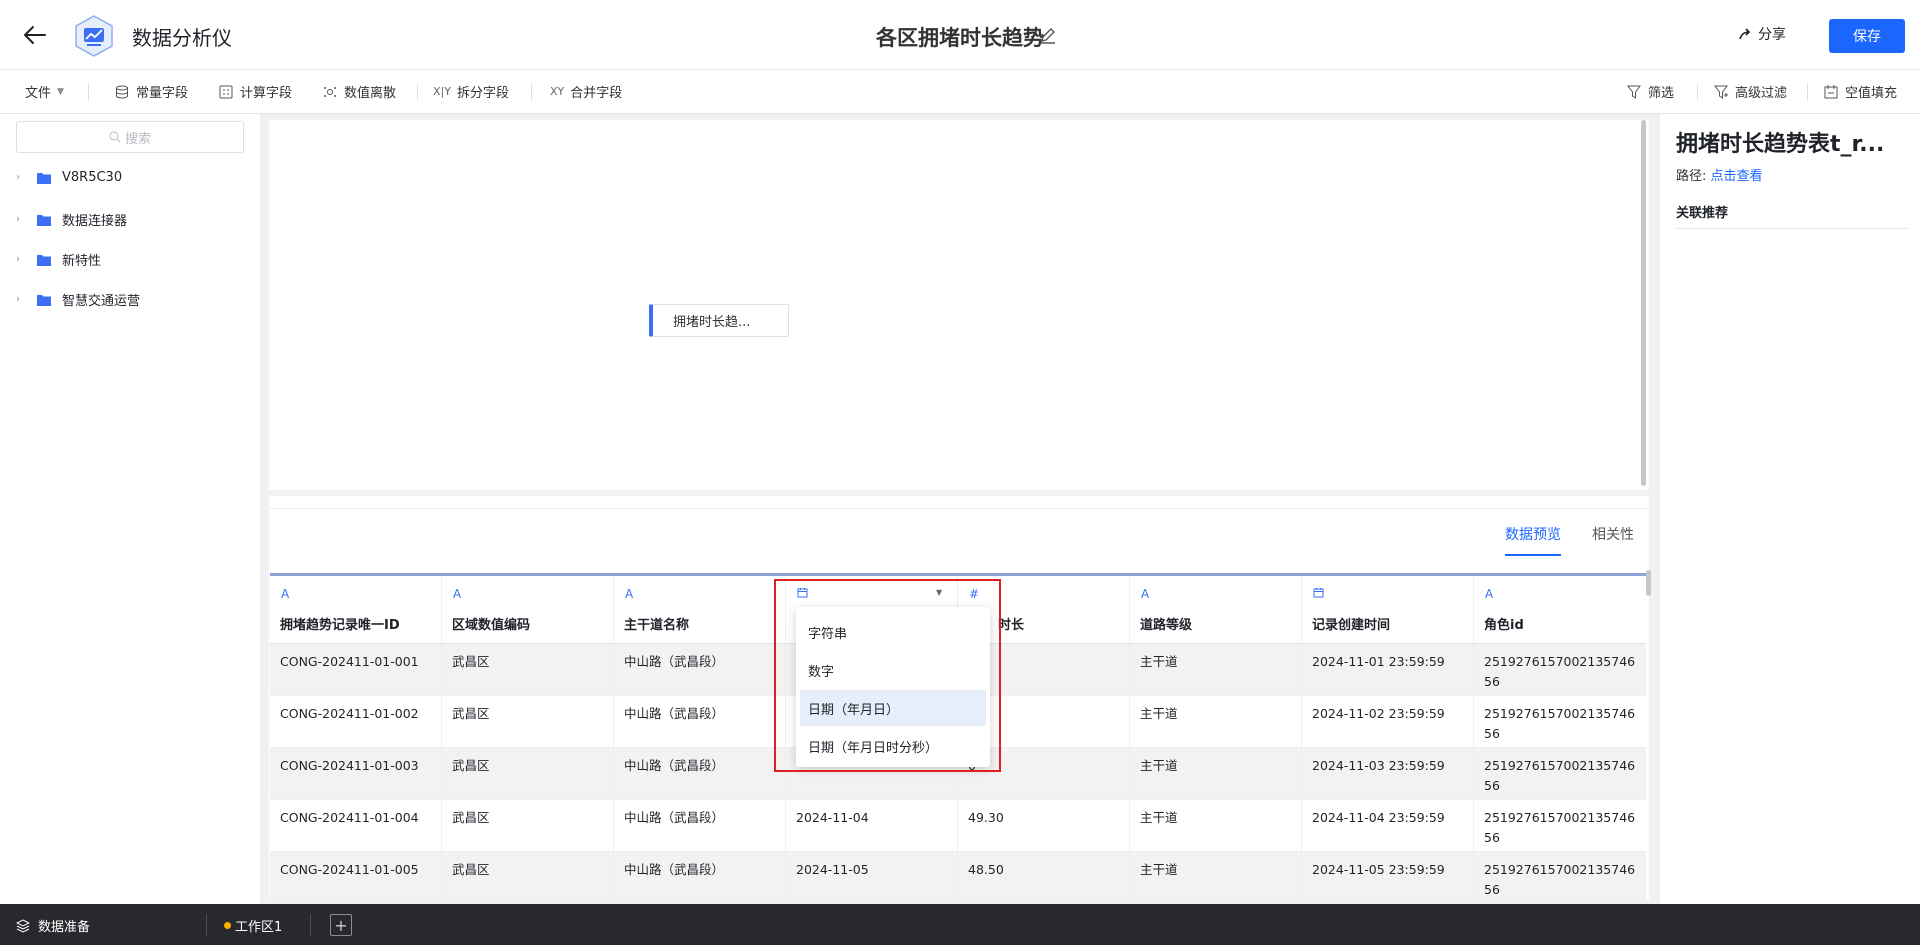 The width and height of the screenshot is (1920, 945). I want to click on constant-field-label: 常量字段, so click(162, 93).